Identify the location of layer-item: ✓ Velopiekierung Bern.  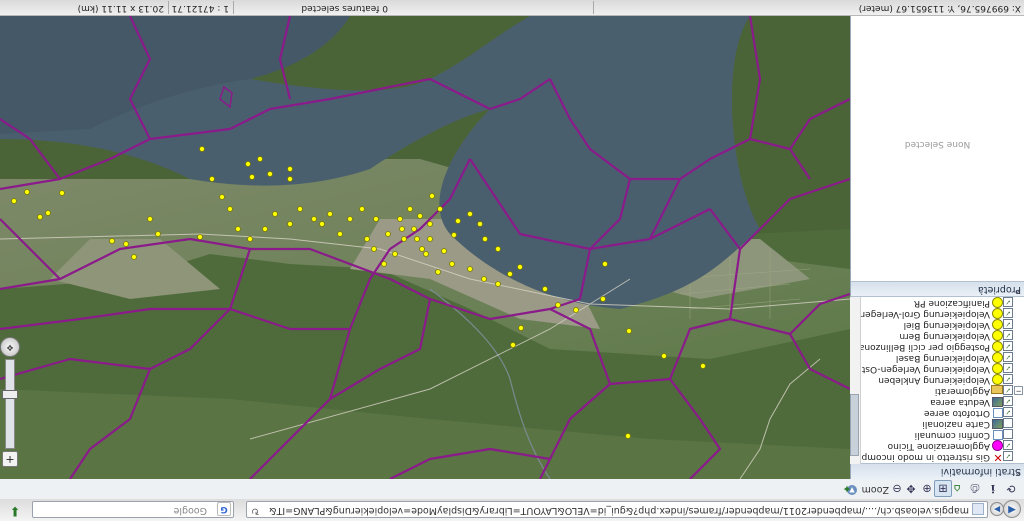
(942, 335).